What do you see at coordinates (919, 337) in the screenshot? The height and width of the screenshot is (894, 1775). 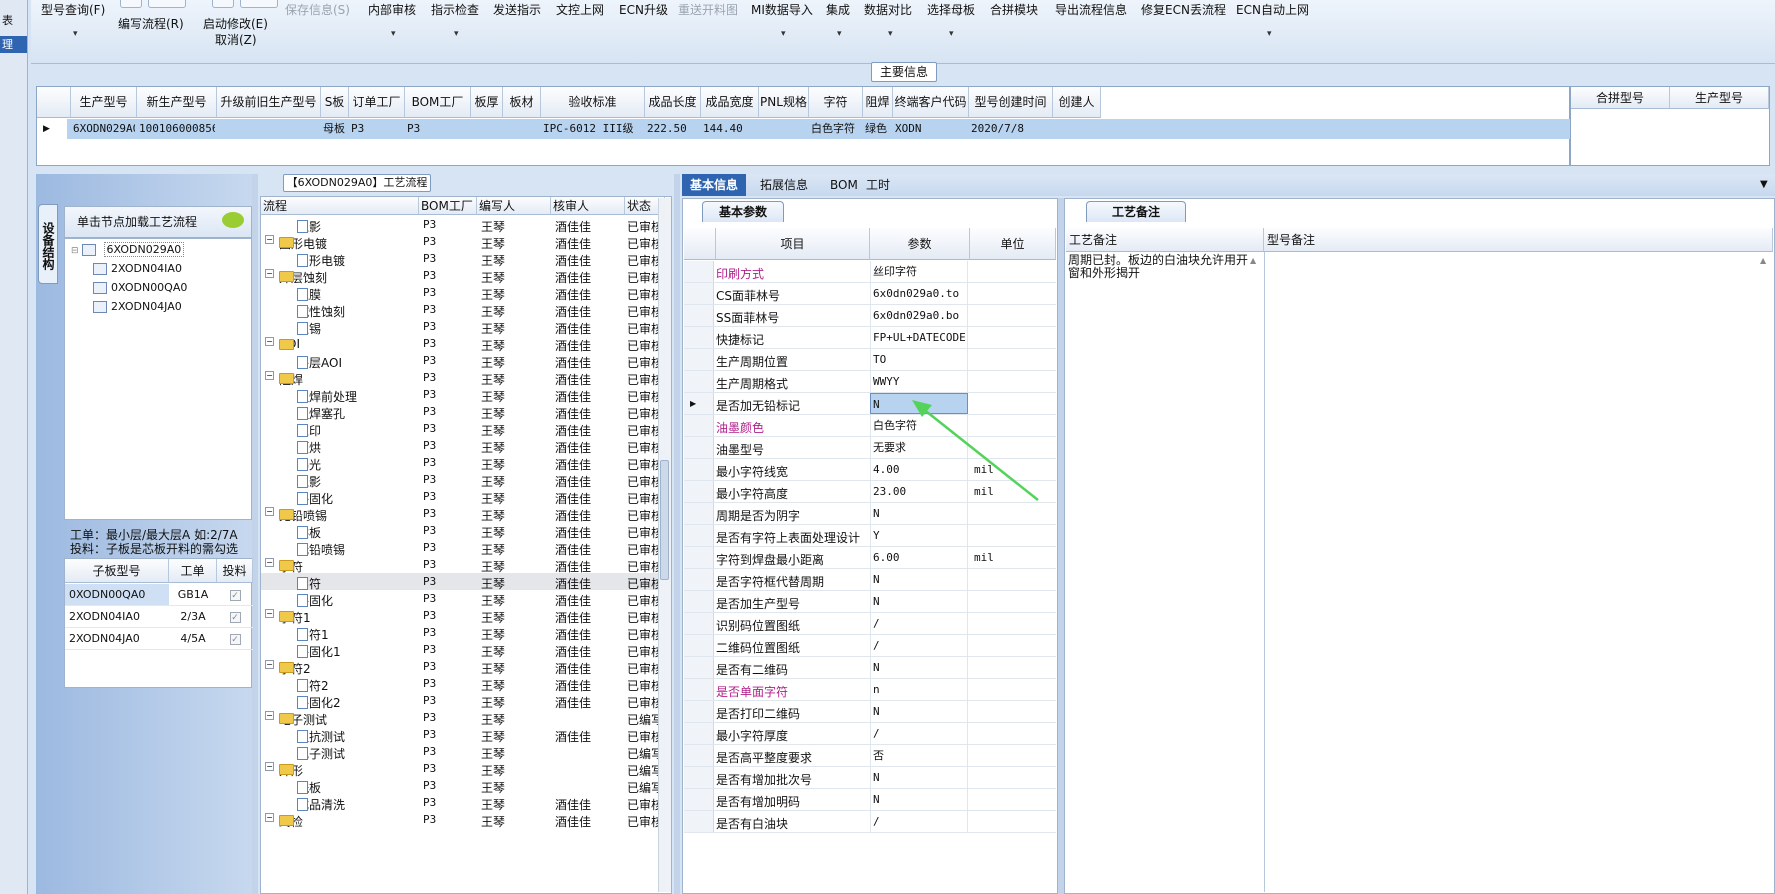 I see `param-value-field: FP+UL+DATECODE` at bounding box center [919, 337].